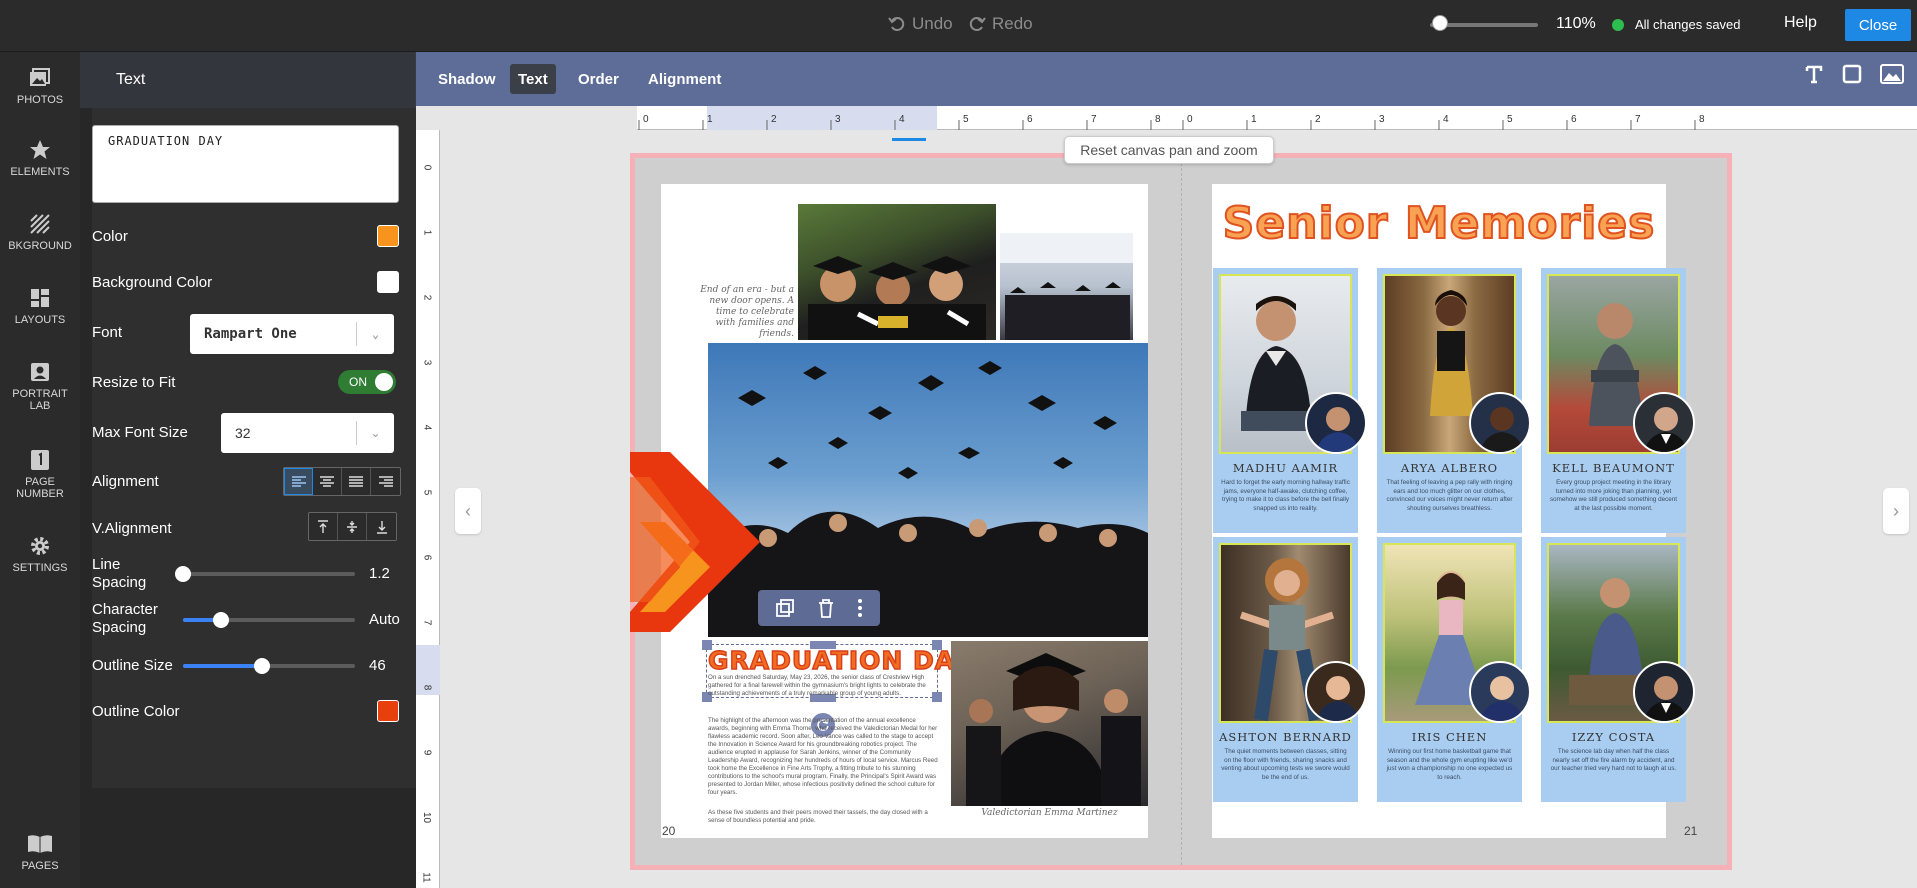 This screenshot has height=888, width=1917. Describe the element at coordinates (1892, 74) in the screenshot. I see `add-image-icon` at that location.